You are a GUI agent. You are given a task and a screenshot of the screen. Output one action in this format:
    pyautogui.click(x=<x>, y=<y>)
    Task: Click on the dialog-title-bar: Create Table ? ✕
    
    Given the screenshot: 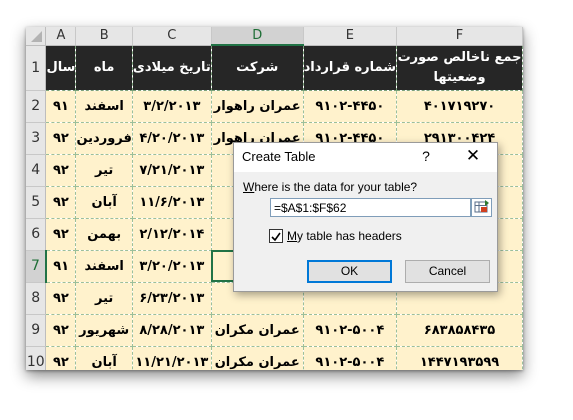 What is the action you would take?
    pyautogui.click(x=365, y=157)
    